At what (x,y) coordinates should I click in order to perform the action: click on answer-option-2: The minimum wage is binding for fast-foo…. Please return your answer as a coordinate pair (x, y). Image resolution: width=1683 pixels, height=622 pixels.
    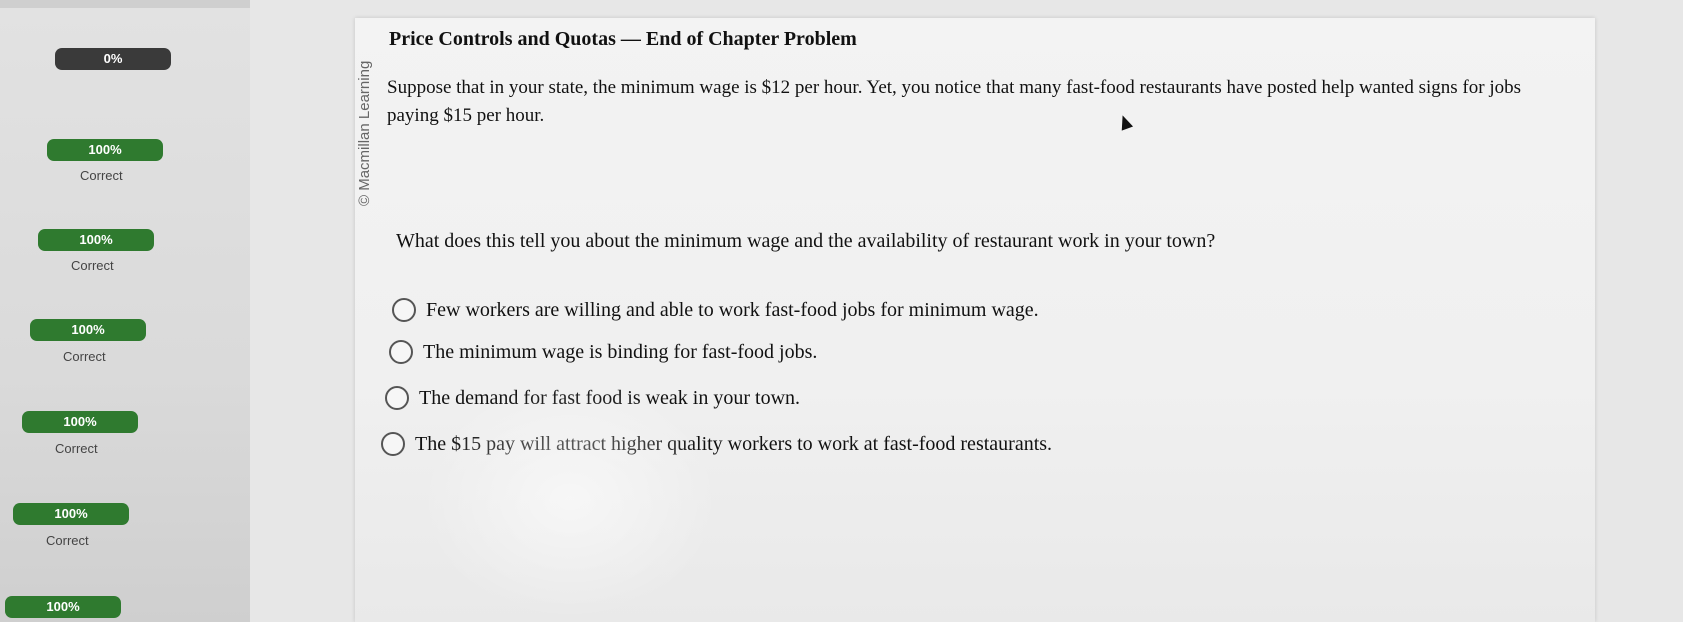
    Looking at the image, I should click on (603, 352).